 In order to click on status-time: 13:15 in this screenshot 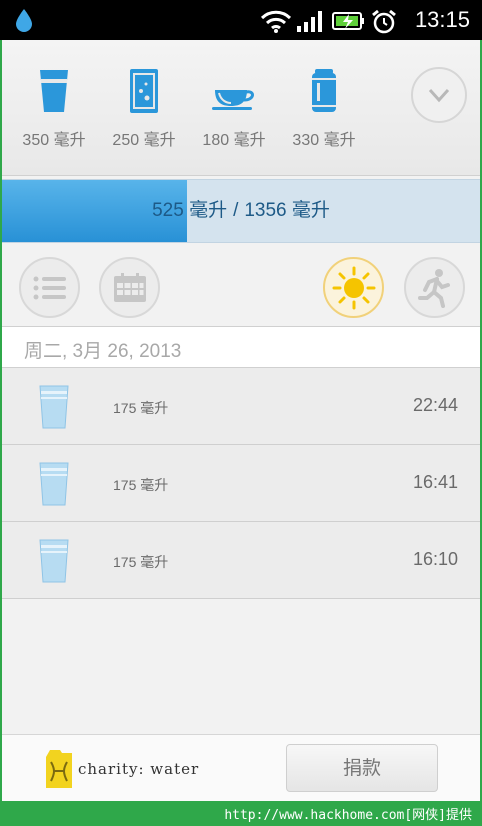, I will do `click(442, 19)`.